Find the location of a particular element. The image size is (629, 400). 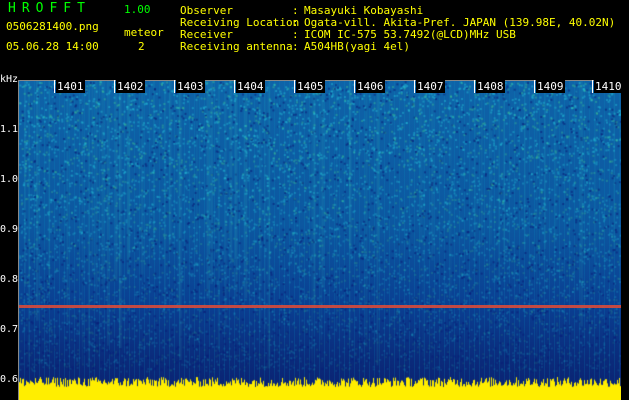

frequency-axis: kHz 1.1 1.0 0.9 0.8 0.7 0.6 is located at coordinates (10, 237).